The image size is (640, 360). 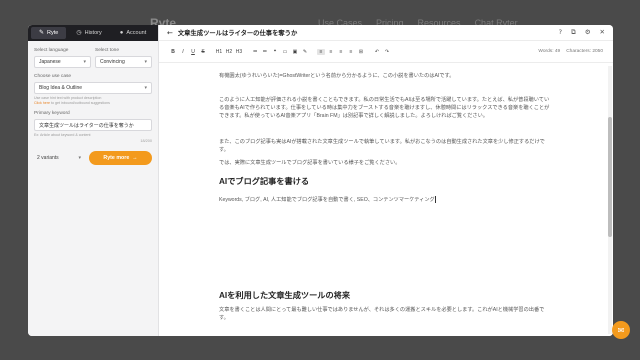 I want to click on write-button: Ryte more →, so click(x=120, y=158).